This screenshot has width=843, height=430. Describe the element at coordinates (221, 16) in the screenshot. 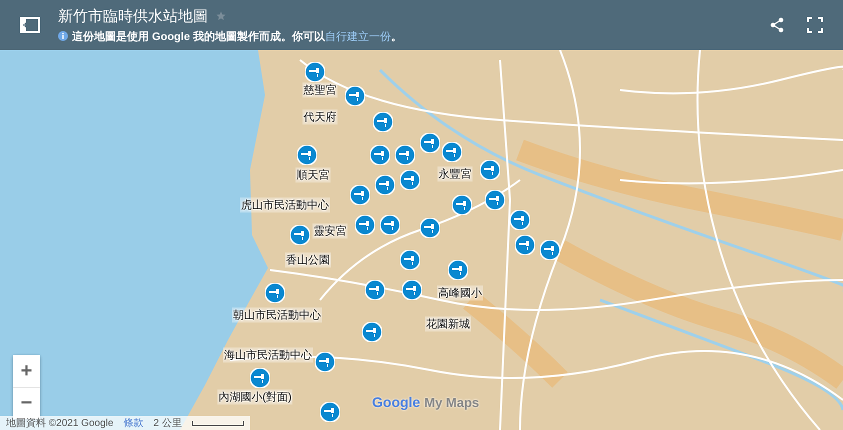

I see `star-icon` at that location.